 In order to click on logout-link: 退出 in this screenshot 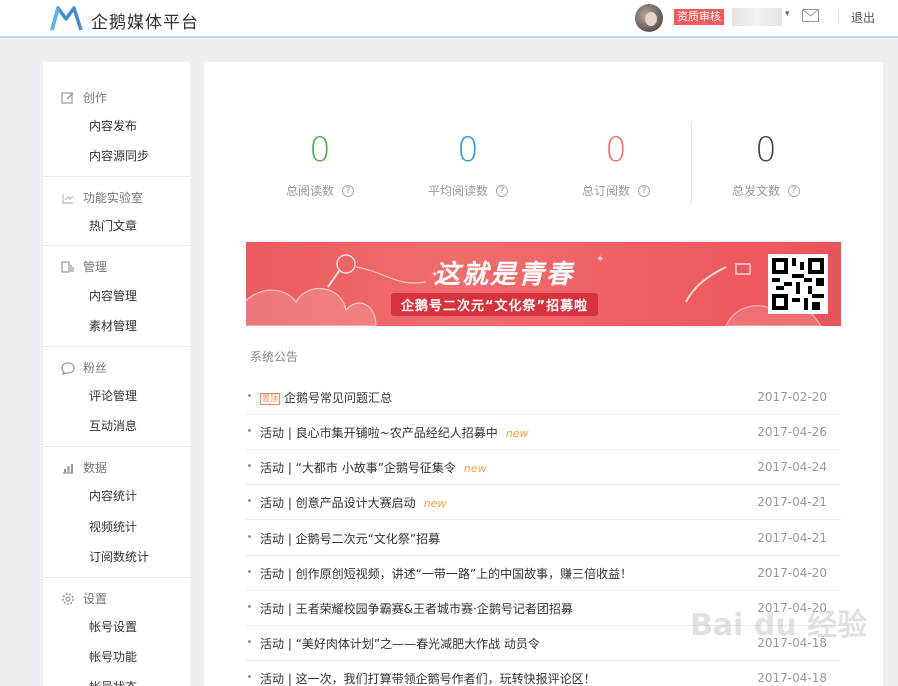, I will do `click(863, 17)`.